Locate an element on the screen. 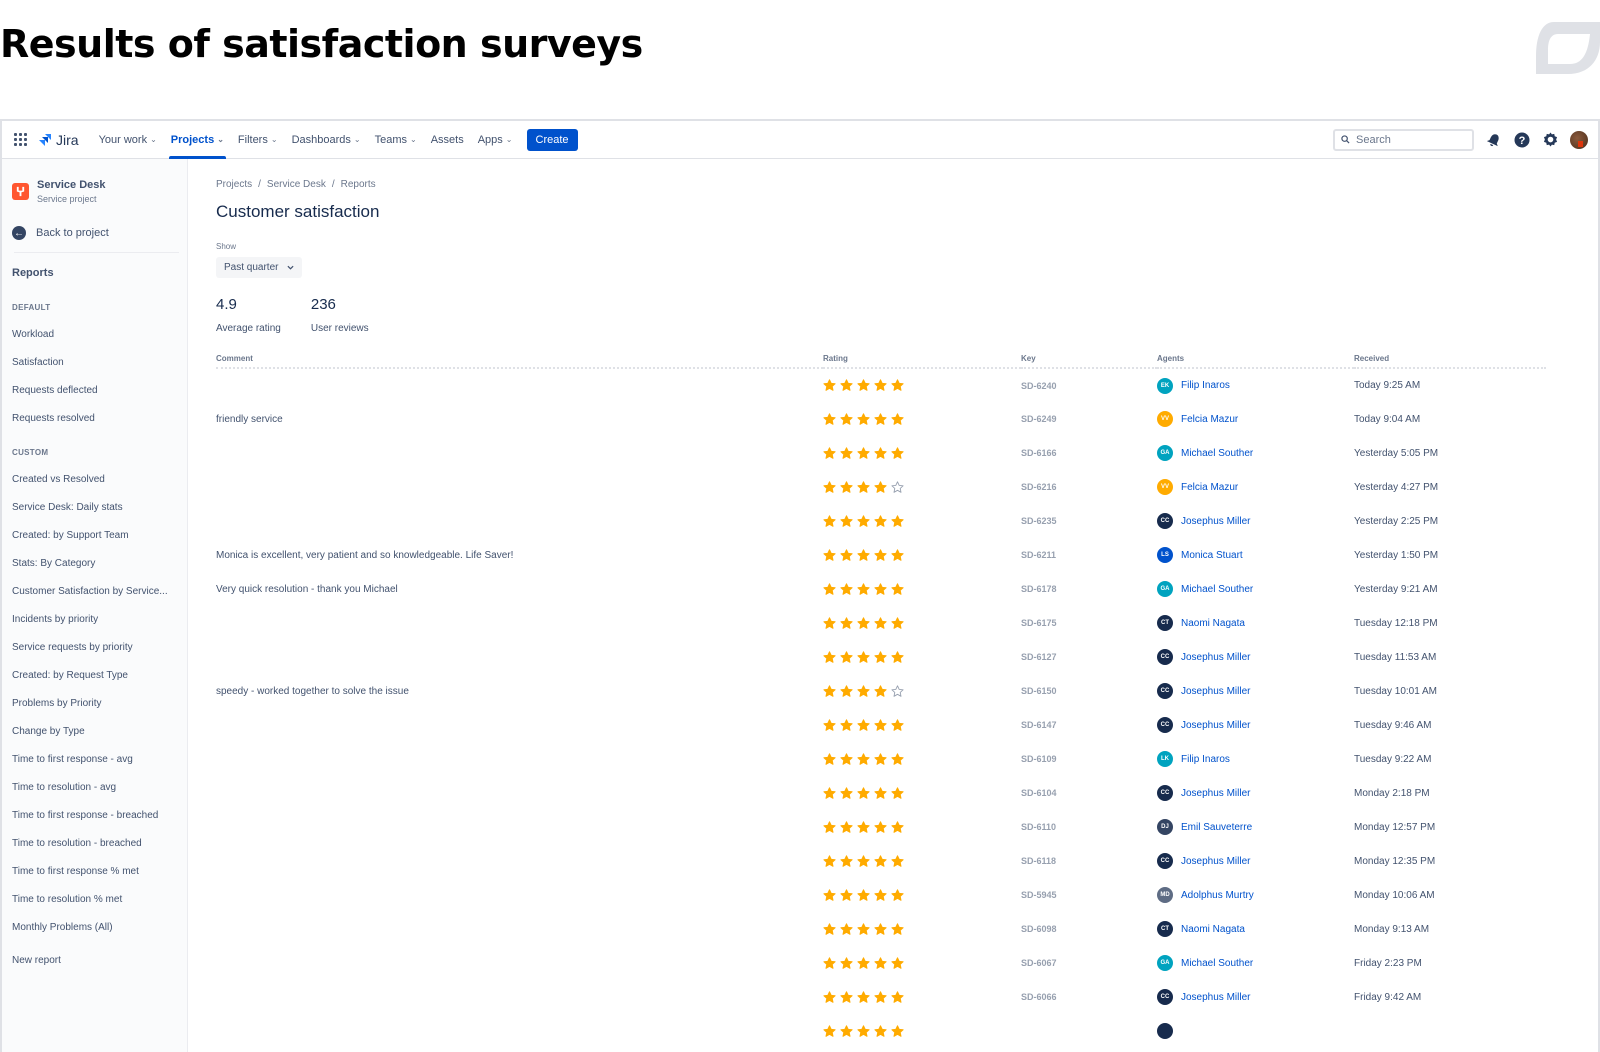 Image resolution: width=1600 pixels, height=1052 pixels. sidebar-item-requests-deflected: Requests deflected is located at coordinates (95, 390).